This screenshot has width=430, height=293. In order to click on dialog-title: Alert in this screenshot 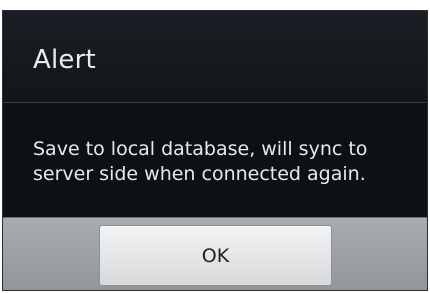, I will do `click(64, 60)`.